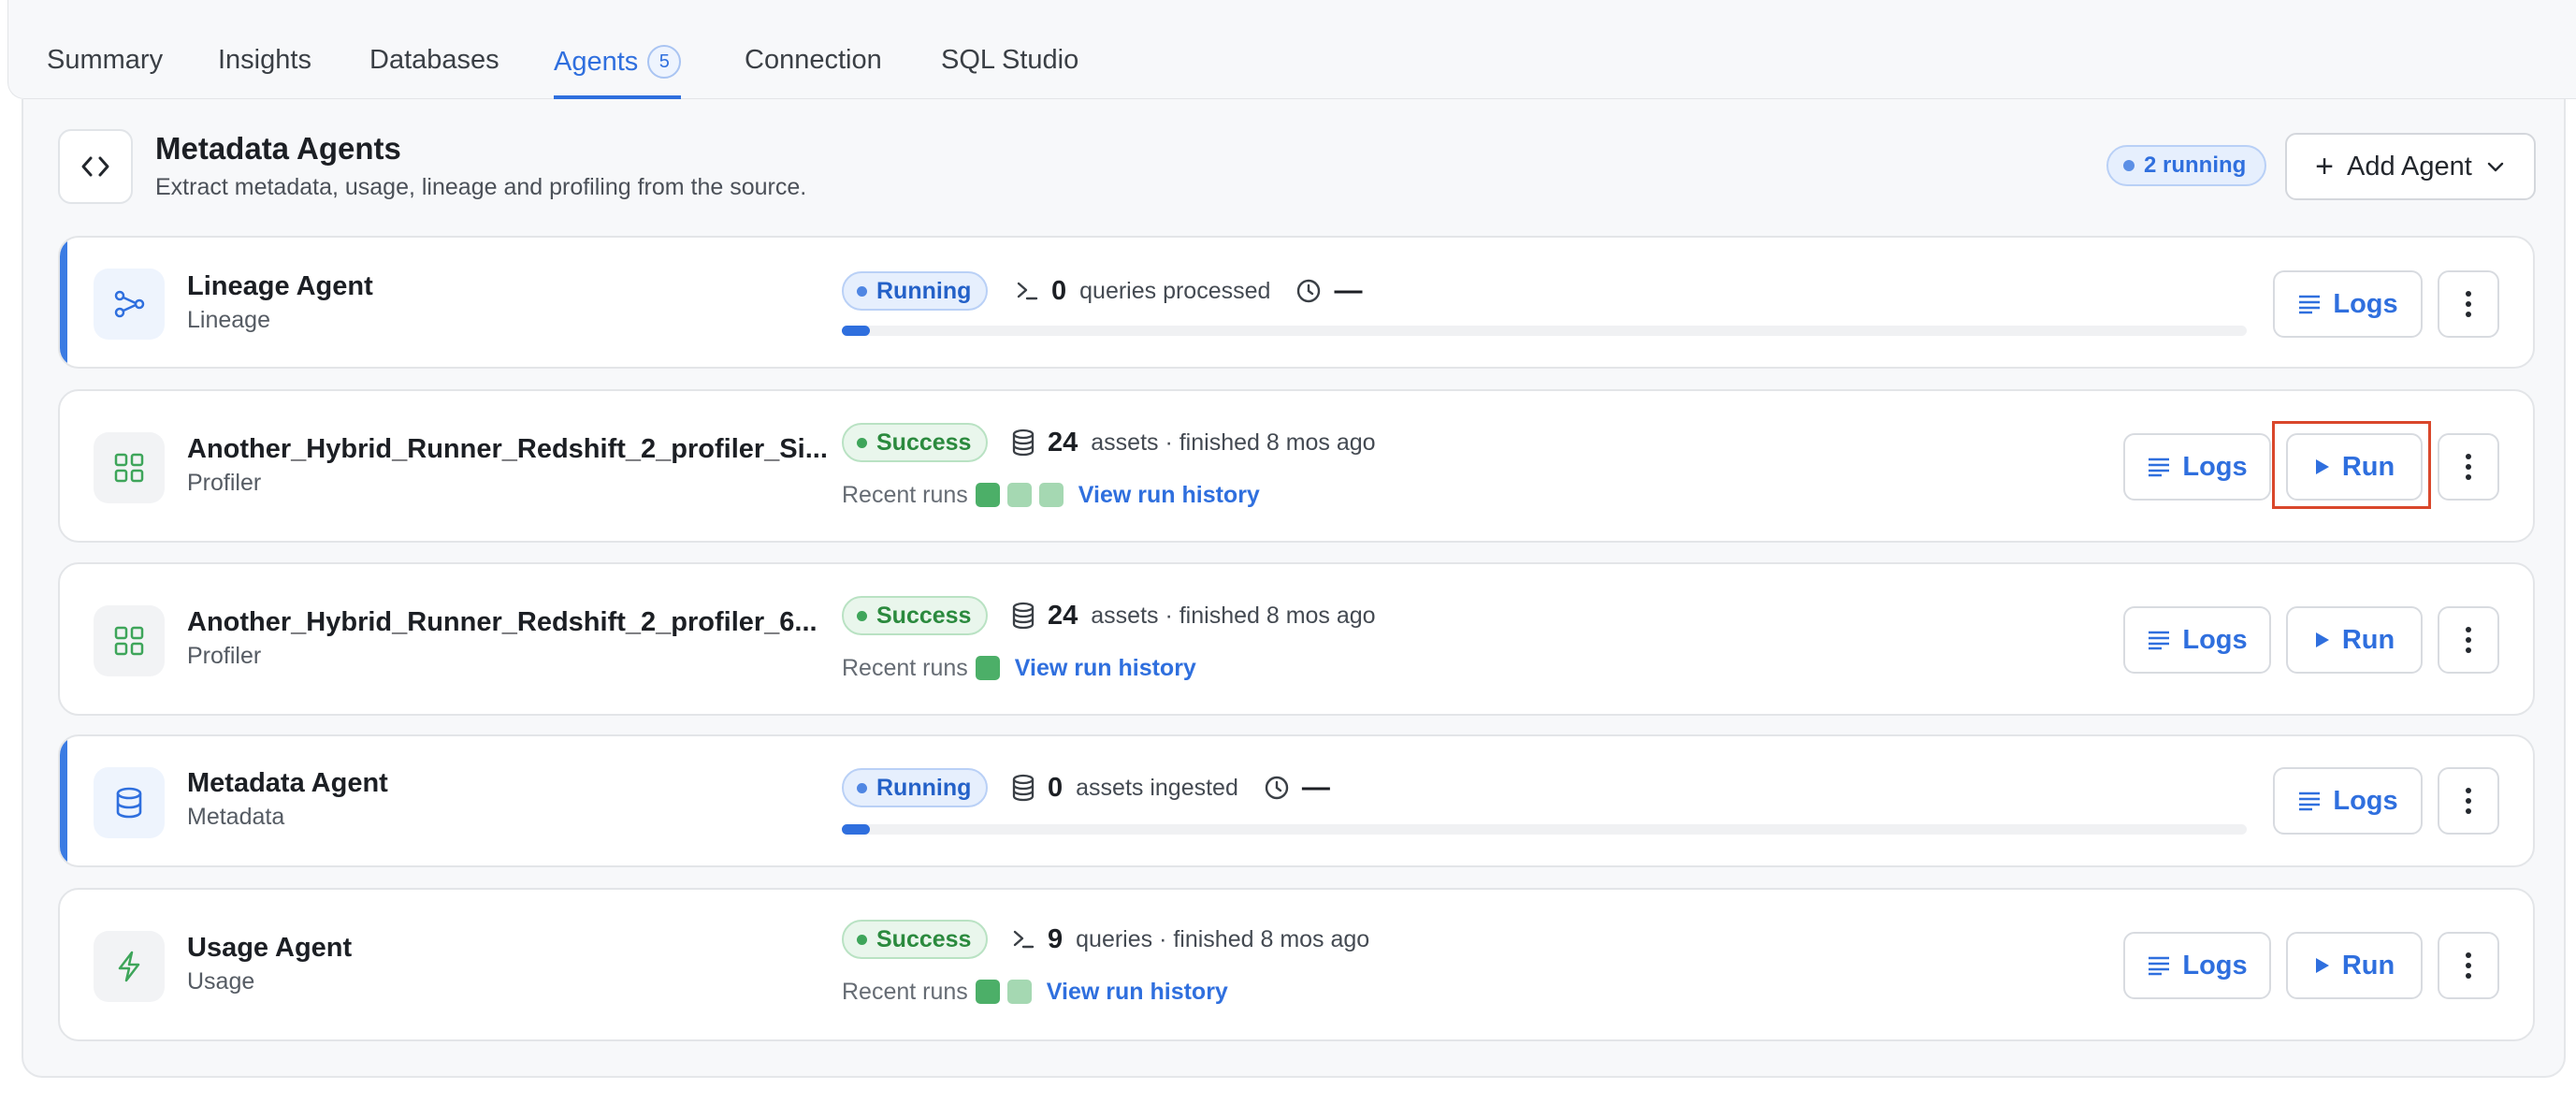 This screenshot has height=1104, width=2576. What do you see at coordinates (229, 320) in the screenshot?
I see `agent-type: Lineage` at bounding box center [229, 320].